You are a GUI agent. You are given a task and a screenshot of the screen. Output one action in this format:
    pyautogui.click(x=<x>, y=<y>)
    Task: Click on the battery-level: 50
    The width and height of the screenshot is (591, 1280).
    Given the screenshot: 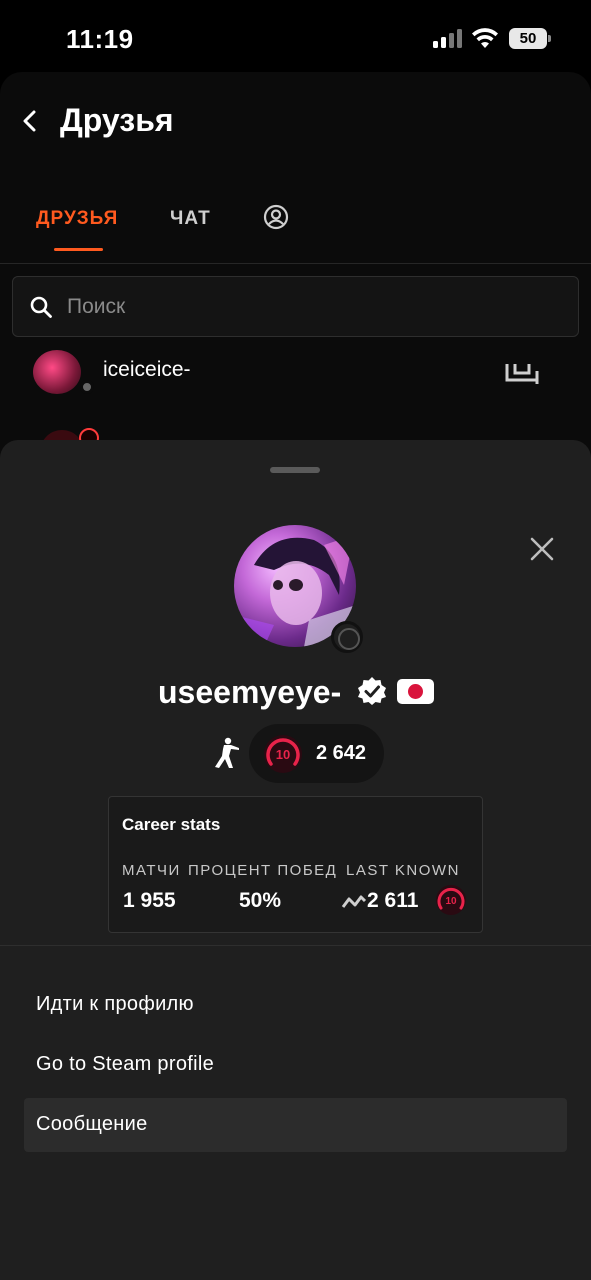 What is the action you would take?
    pyautogui.click(x=528, y=38)
    